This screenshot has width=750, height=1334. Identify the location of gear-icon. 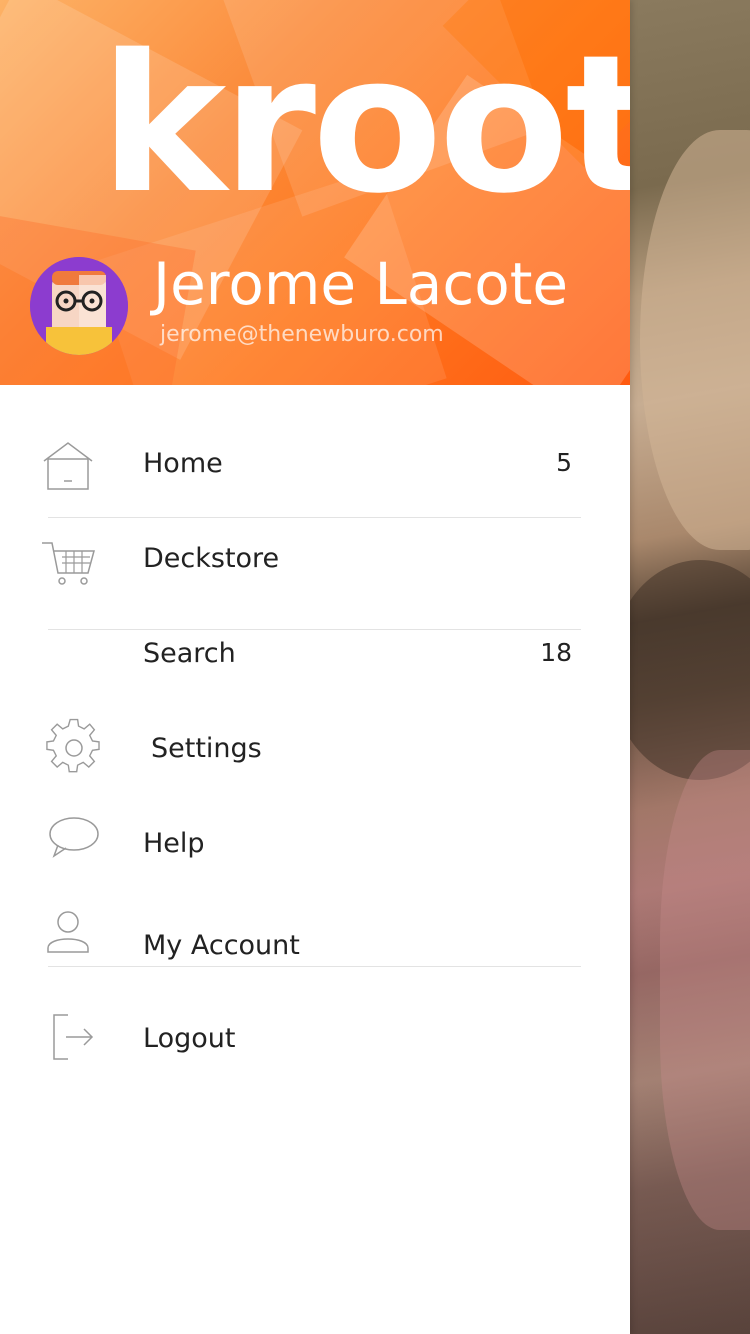
(73, 745).